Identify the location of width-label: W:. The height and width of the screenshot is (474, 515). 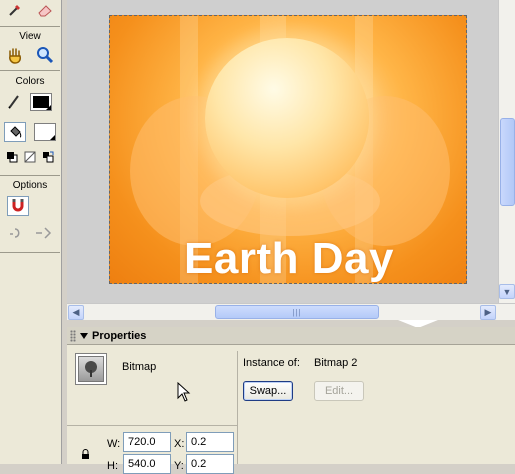
(114, 444).